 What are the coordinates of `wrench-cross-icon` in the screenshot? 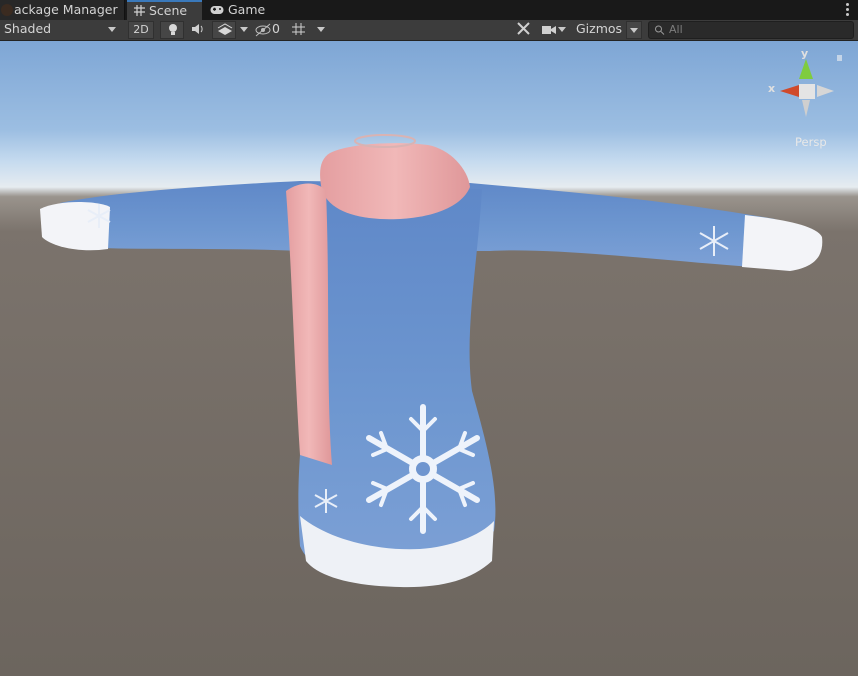 It's located at (523, 28).